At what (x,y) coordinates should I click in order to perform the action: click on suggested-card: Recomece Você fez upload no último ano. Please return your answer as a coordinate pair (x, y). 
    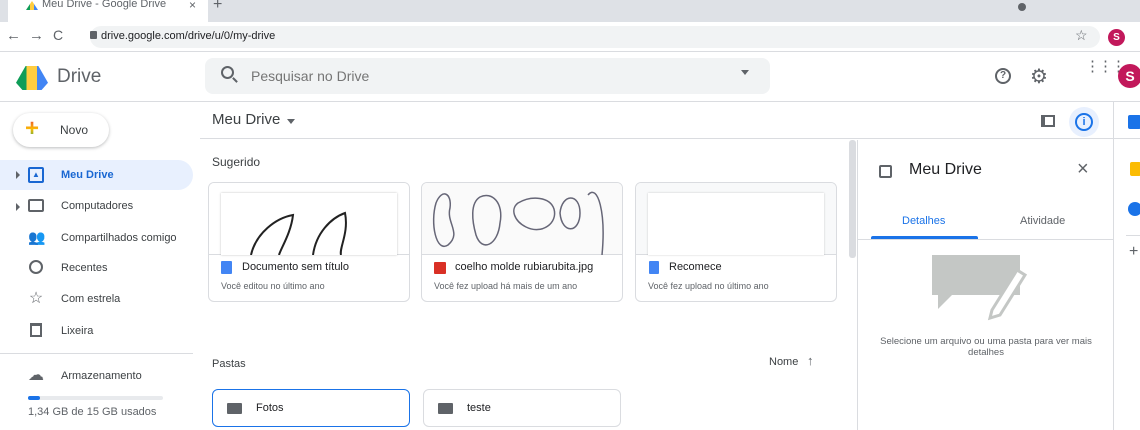
    Looking at the image, I should click on (736, 242).